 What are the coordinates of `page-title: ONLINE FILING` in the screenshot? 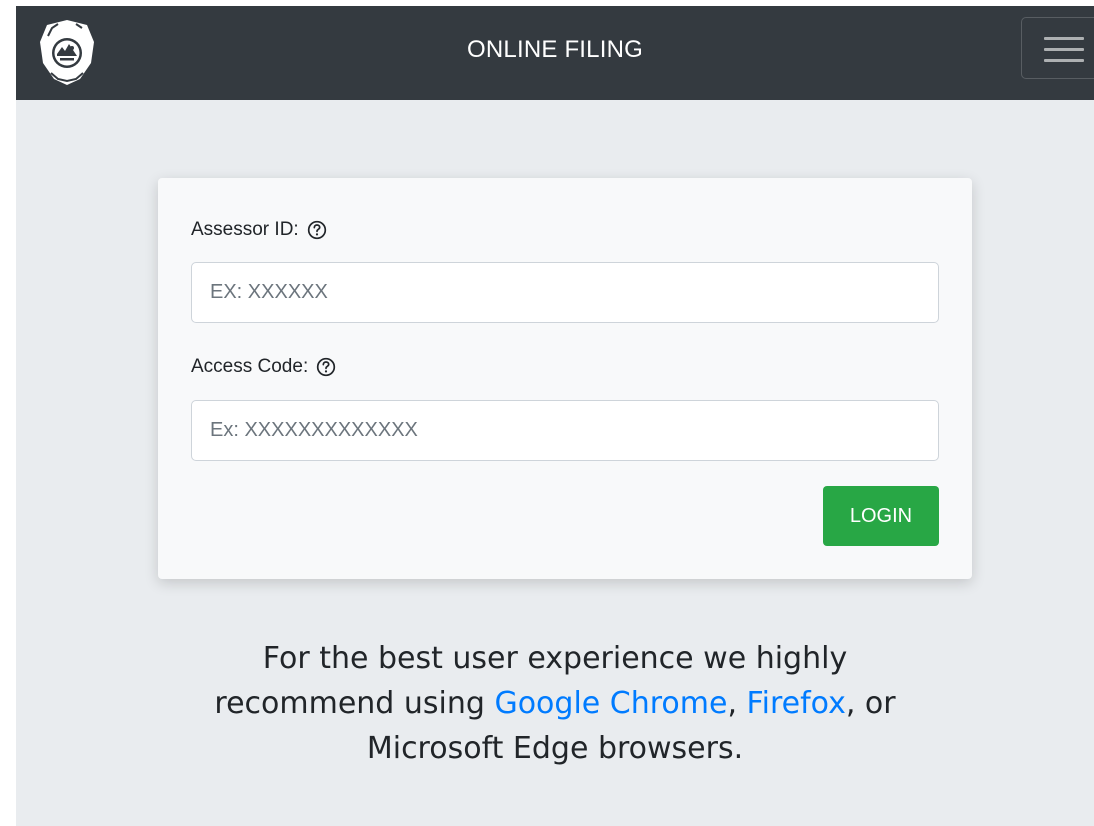 It's located at (555, 49).